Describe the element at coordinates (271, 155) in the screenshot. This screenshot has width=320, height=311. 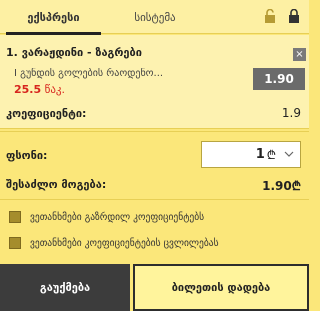
I see `lari-currency-icon: ₾` at that location.